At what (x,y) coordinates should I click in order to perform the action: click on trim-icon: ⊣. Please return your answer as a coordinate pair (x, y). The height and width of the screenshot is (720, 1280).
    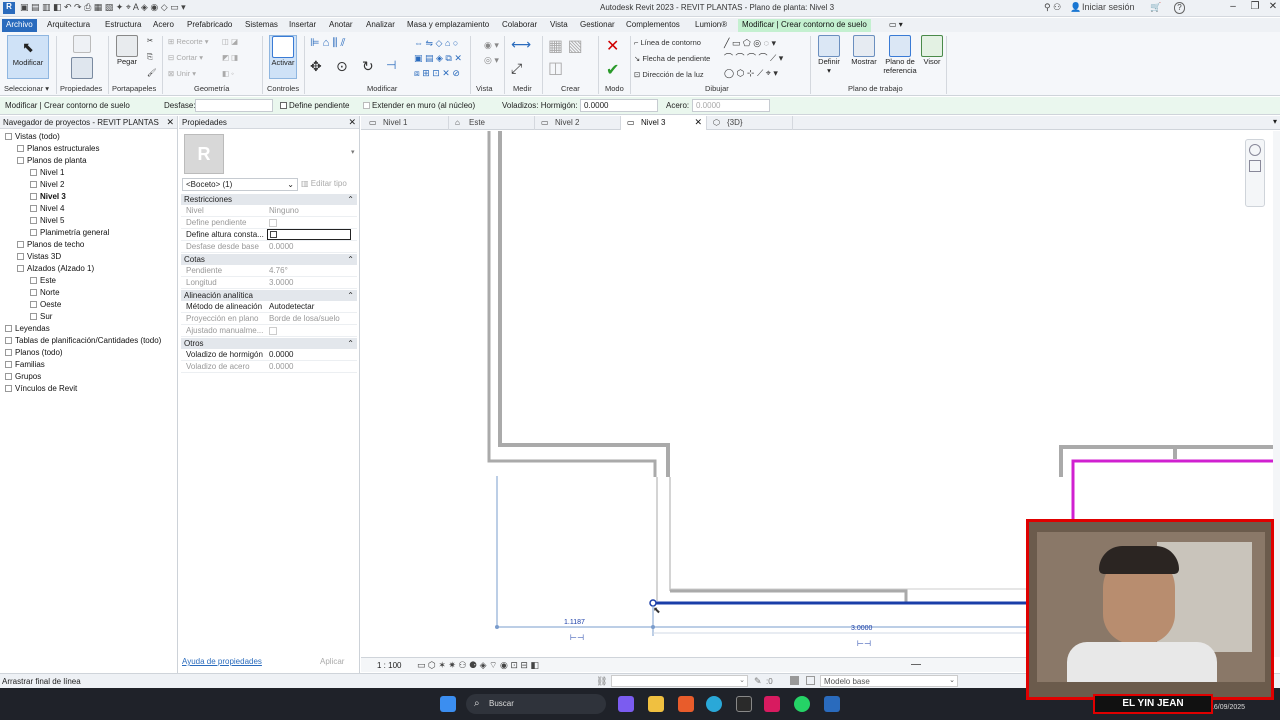
    Looking at the image, I should click on (391, 65).